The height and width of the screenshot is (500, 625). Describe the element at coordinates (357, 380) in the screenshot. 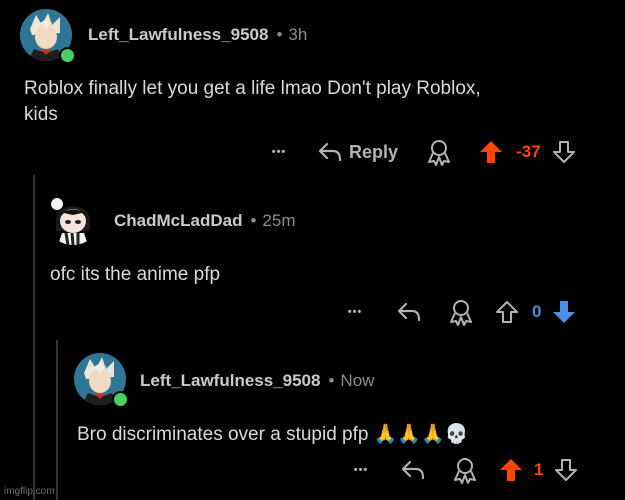

I see `timestamp: Now` at that location.